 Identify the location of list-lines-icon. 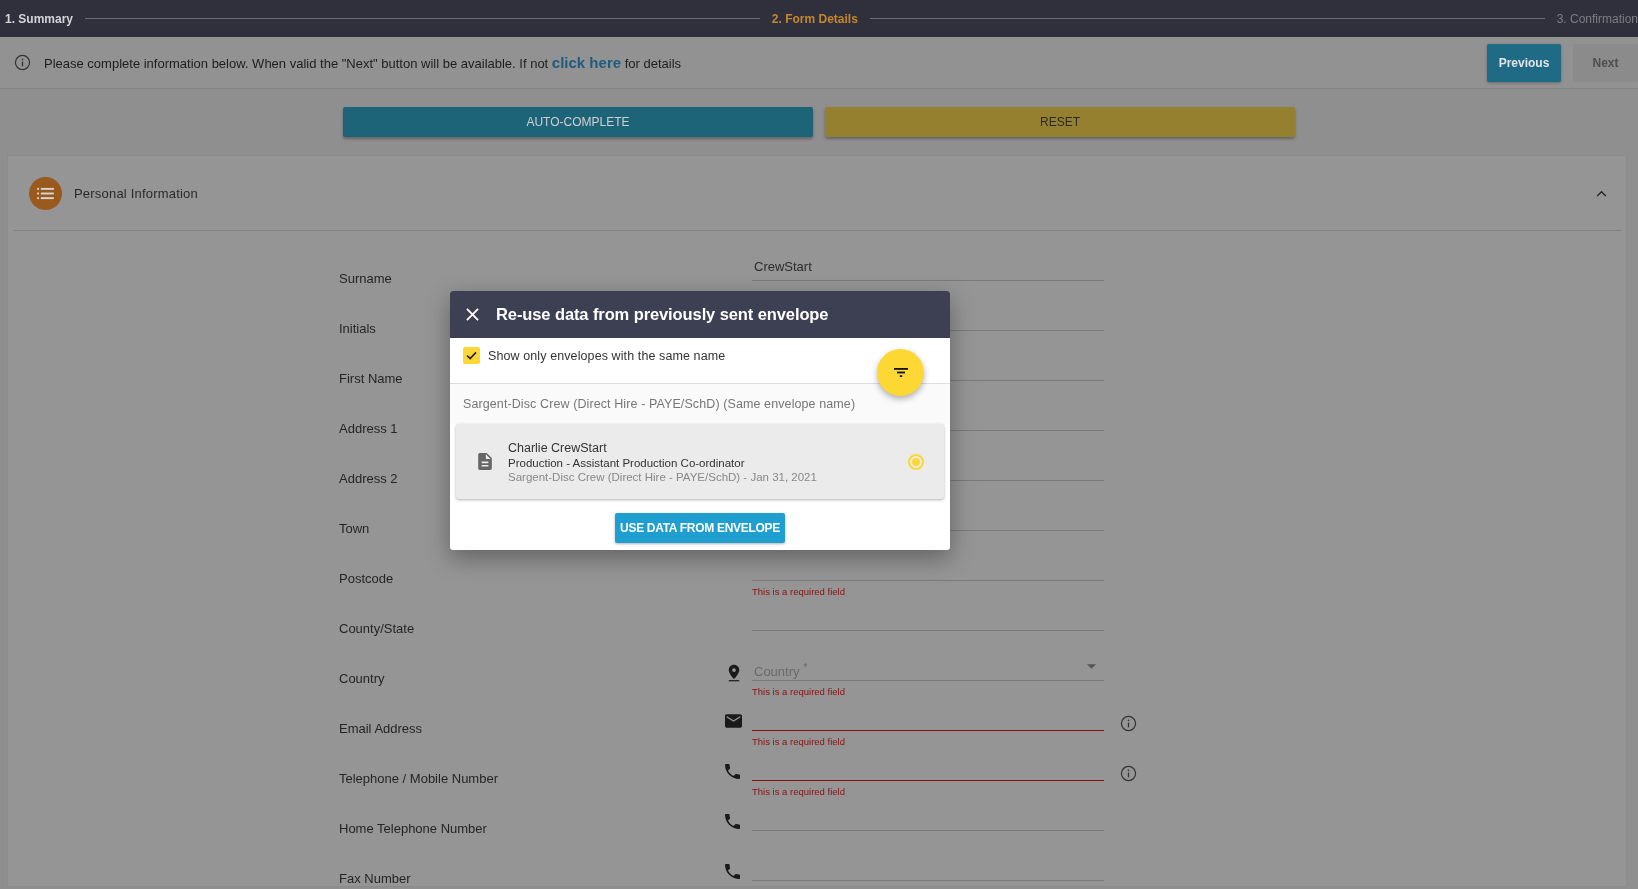
(45, 193).